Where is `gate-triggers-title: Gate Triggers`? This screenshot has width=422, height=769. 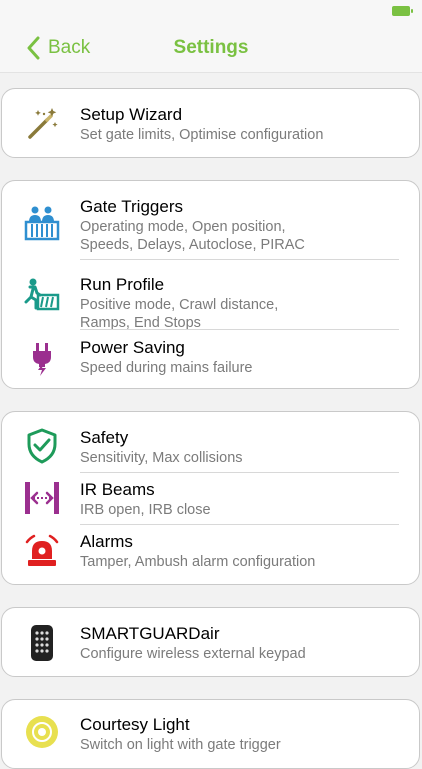 gate-triggers-title: Gate Triggers is located at coordinates (131, 206).